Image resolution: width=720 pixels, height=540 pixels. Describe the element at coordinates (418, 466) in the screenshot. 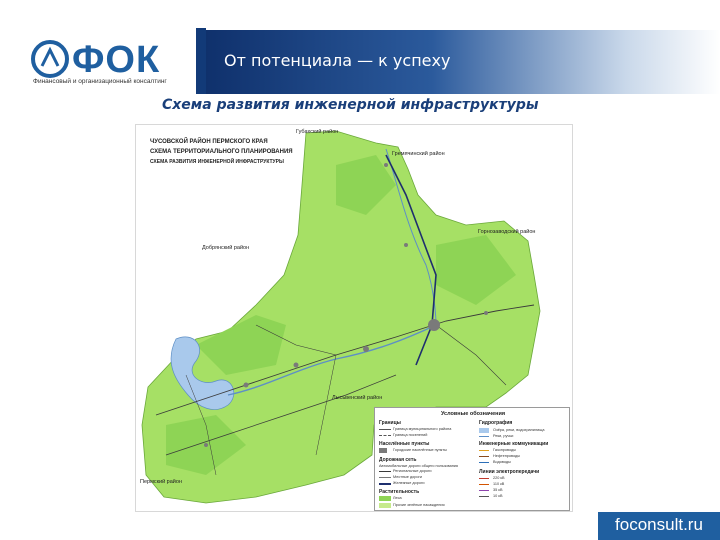

I see `legend-road-1: Автомобильные дороги общего пользования` at that location.